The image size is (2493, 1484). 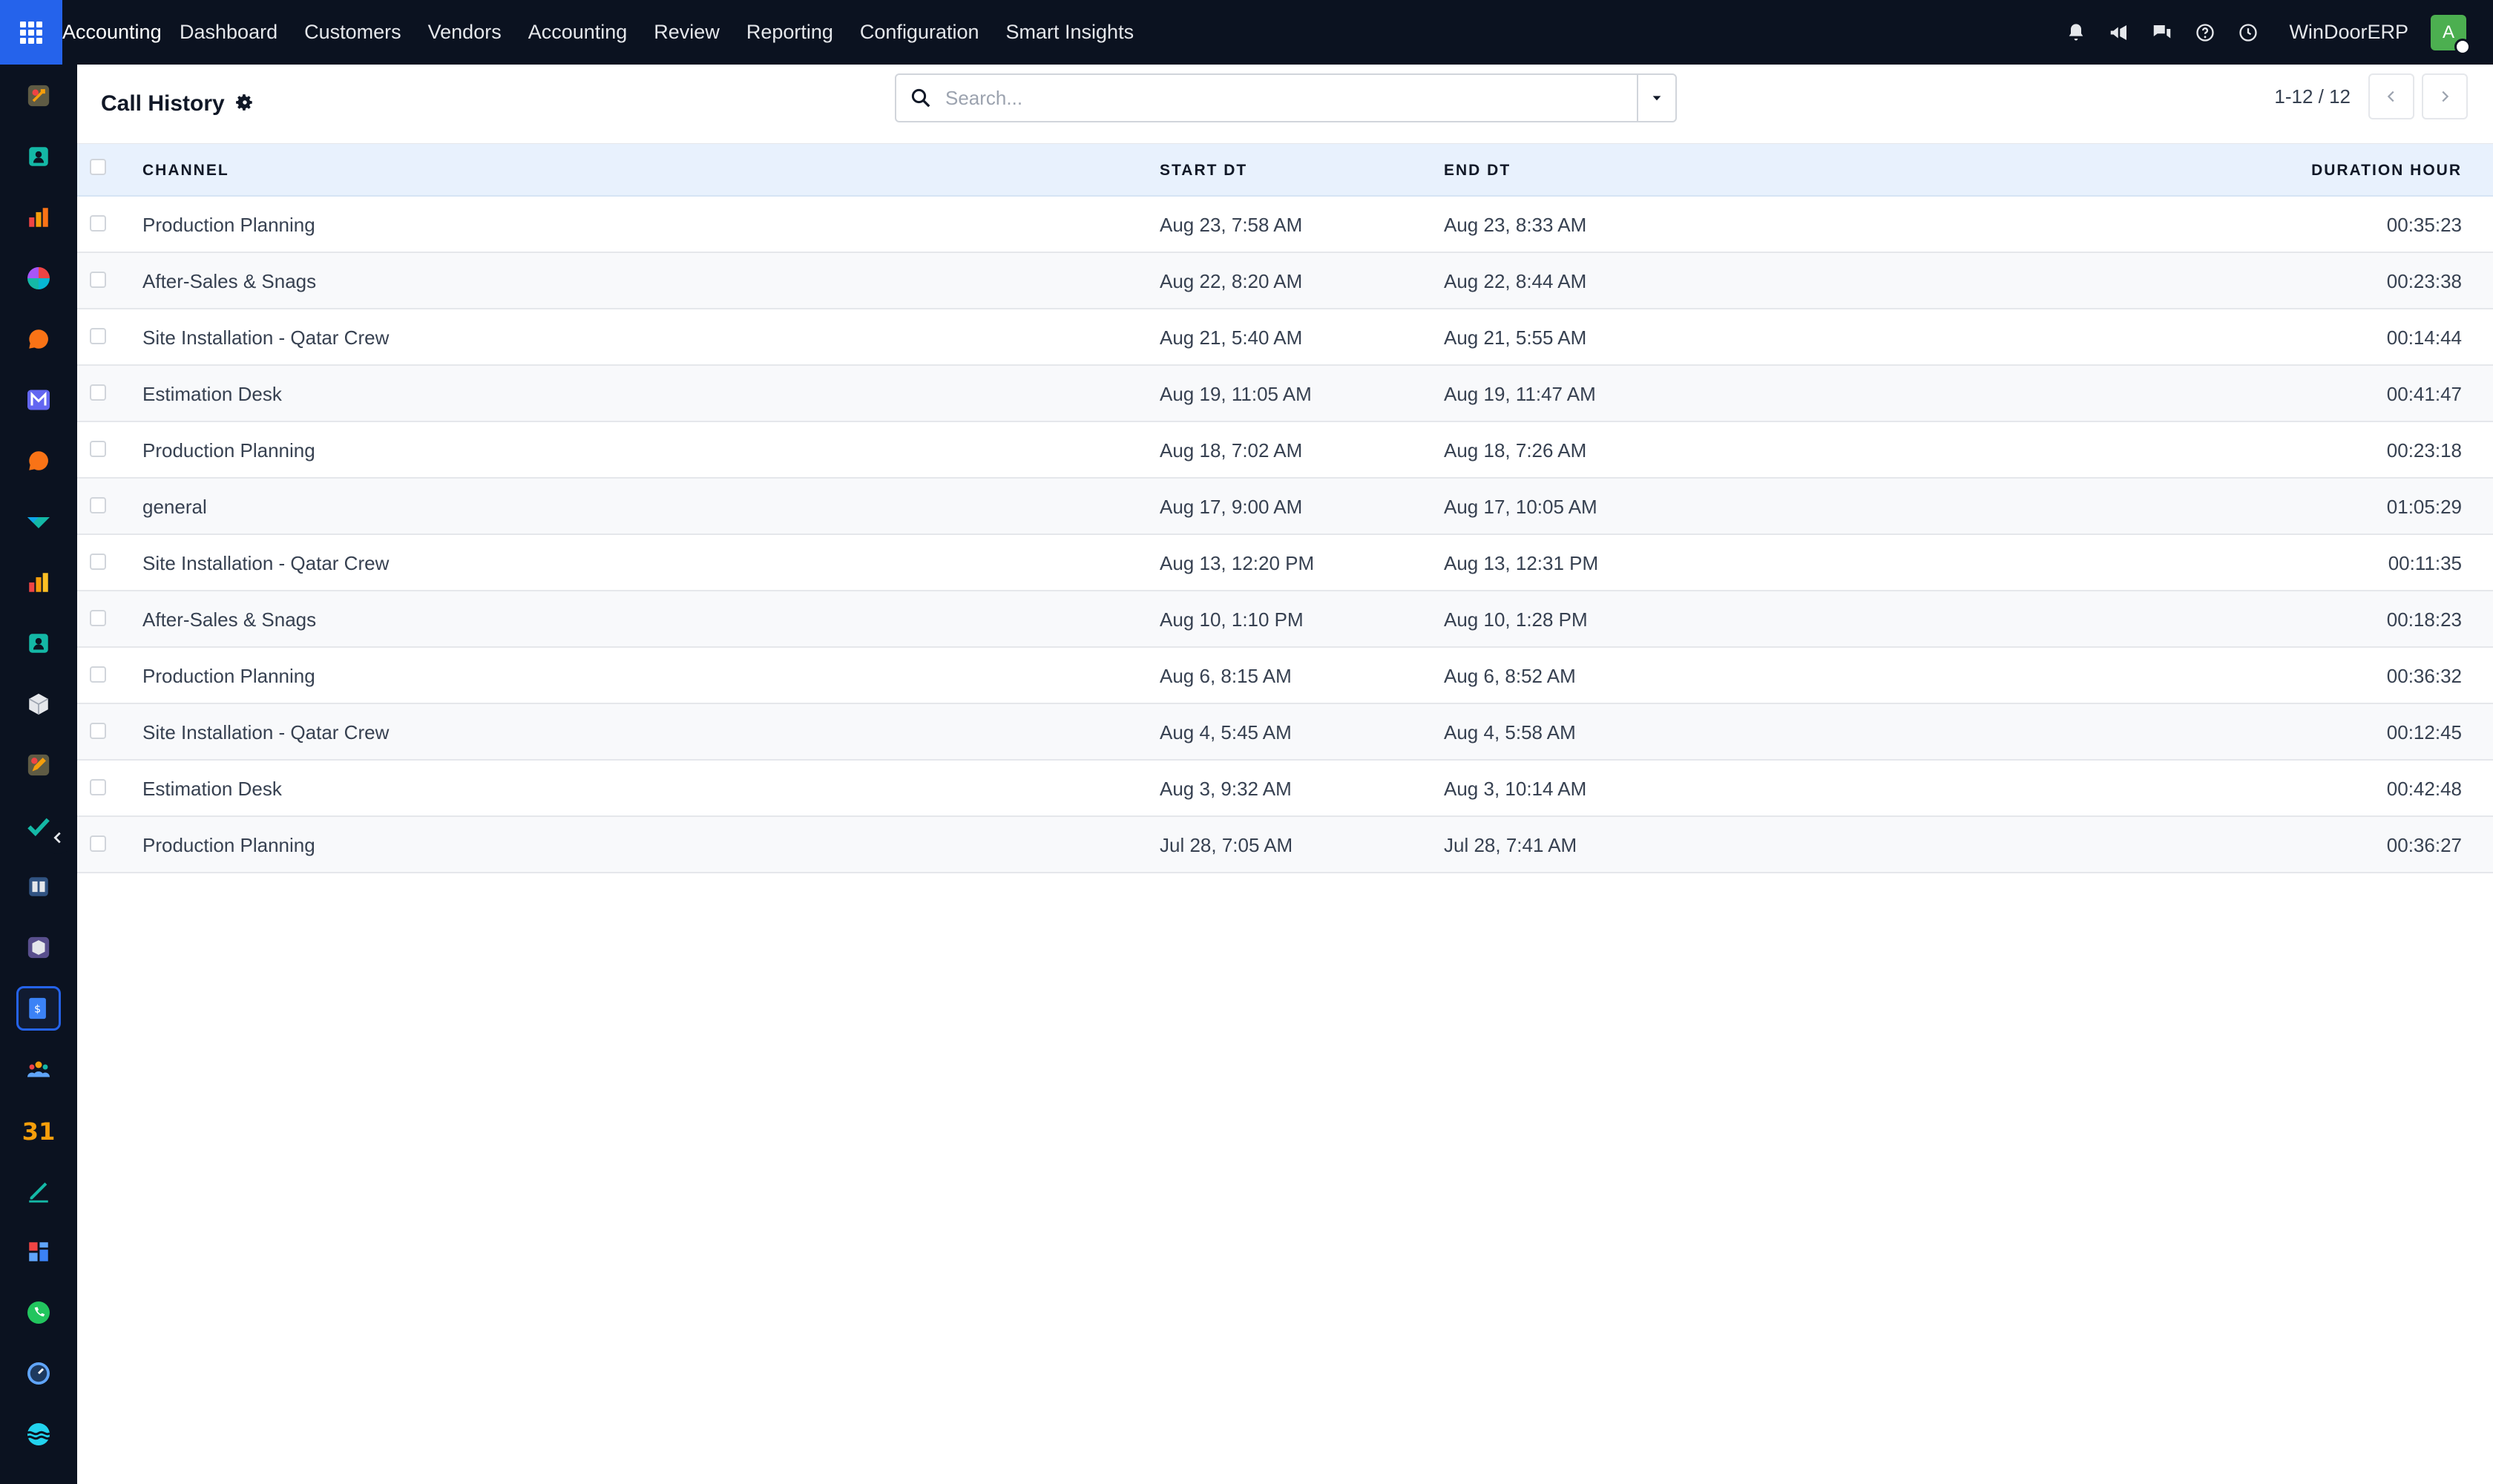 What do you see at coordinates (1231, 507) in the screenshot?
I see `cell-start-dt: Aug 17, 9:00 AM` at bounding box center [1231, 507].